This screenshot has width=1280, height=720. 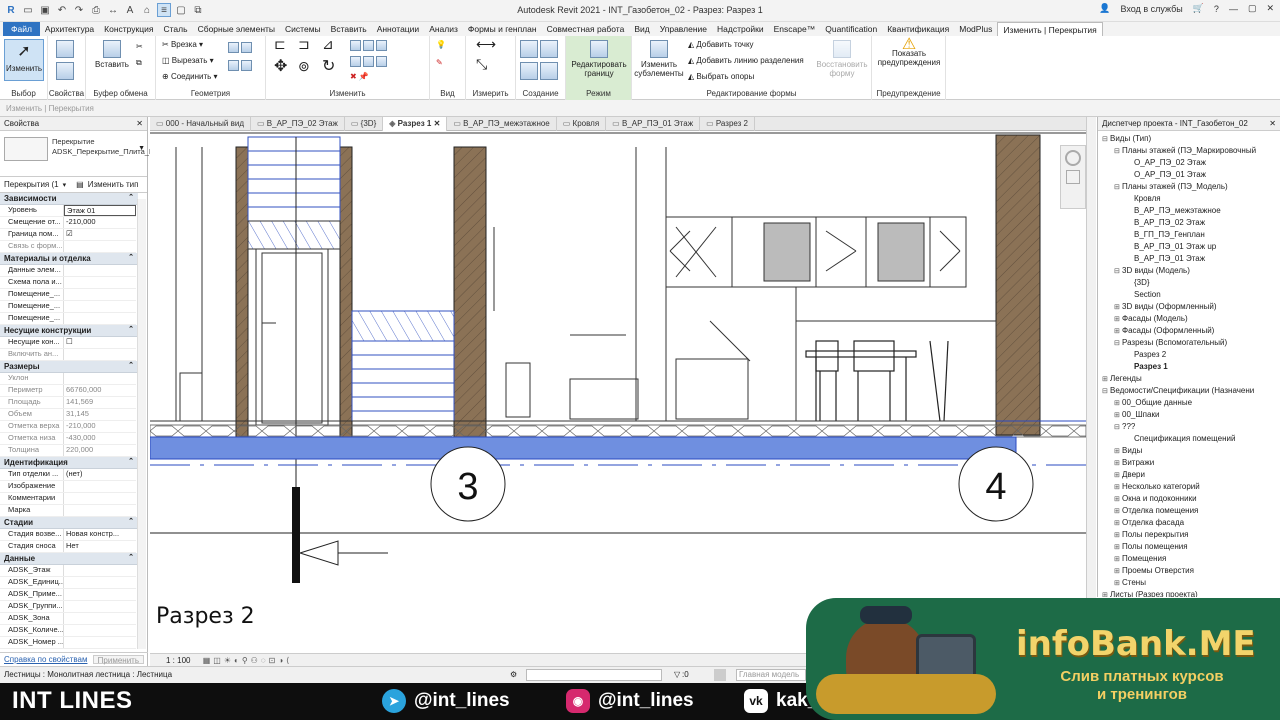 I want to click on property-row: Отметка верха -210,000, so click(x=68, y=427).